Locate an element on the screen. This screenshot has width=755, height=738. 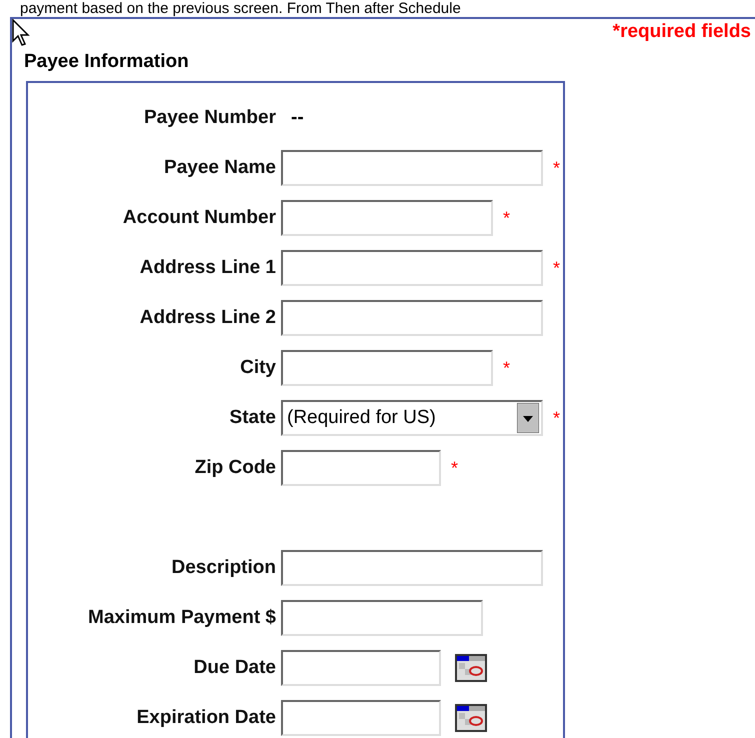
state-dropdown: (Required for US) is located at coordinates (412, 418).